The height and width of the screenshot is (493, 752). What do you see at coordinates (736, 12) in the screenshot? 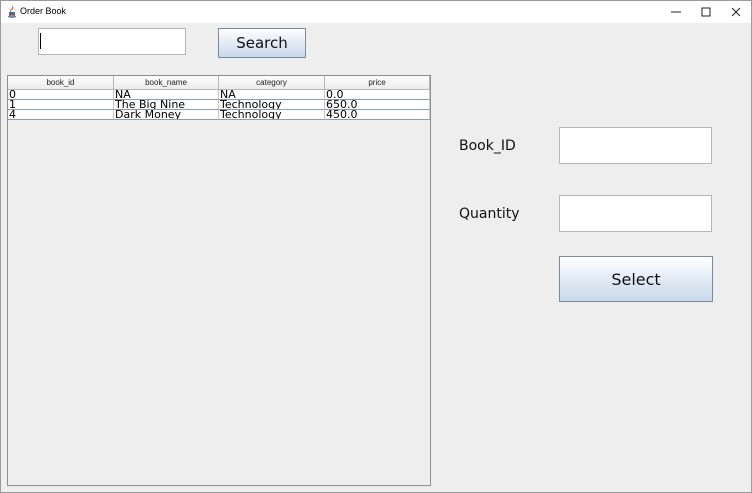
I see `close-icon` at bounding box center [736, 12].